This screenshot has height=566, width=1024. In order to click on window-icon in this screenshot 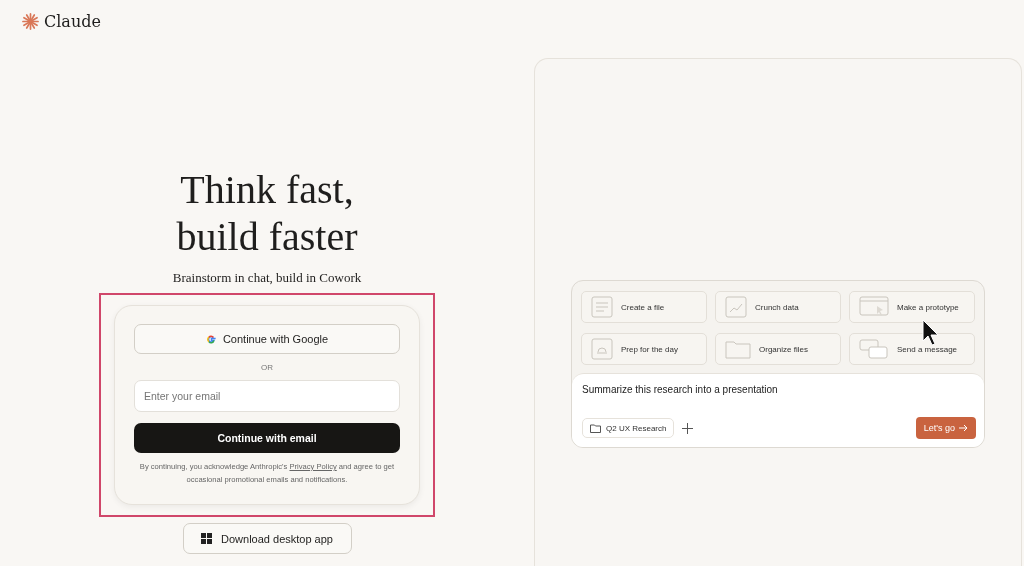, I will do `click(874, 307)`.